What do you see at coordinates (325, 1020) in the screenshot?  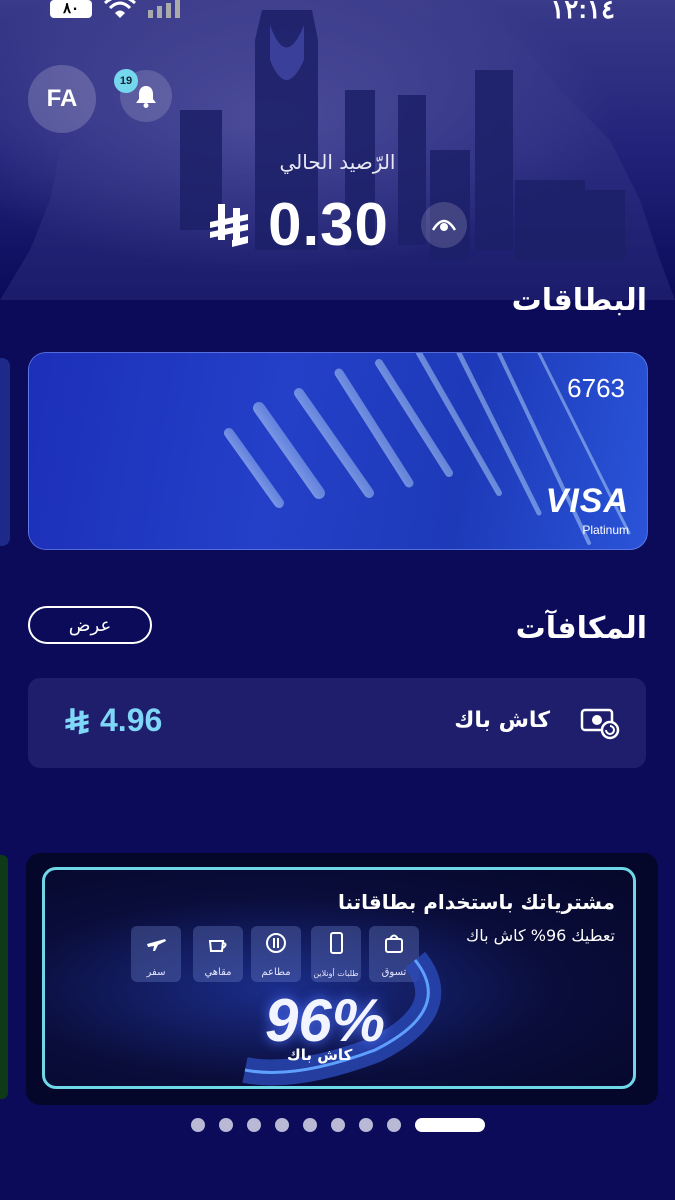 I see `promo-big-percentage: 96%` at bounding box center [325, 1020].